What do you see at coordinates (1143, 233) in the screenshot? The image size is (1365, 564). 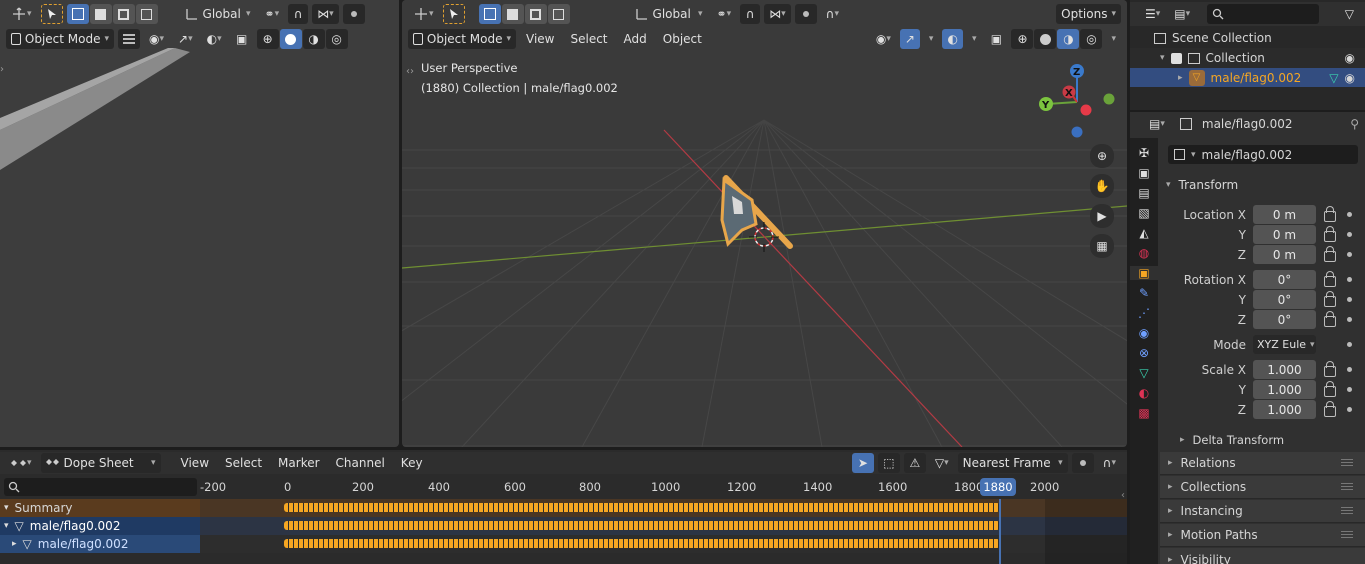 I see `scene-tab-icon: ◭` at bounding box center [1143, 233].